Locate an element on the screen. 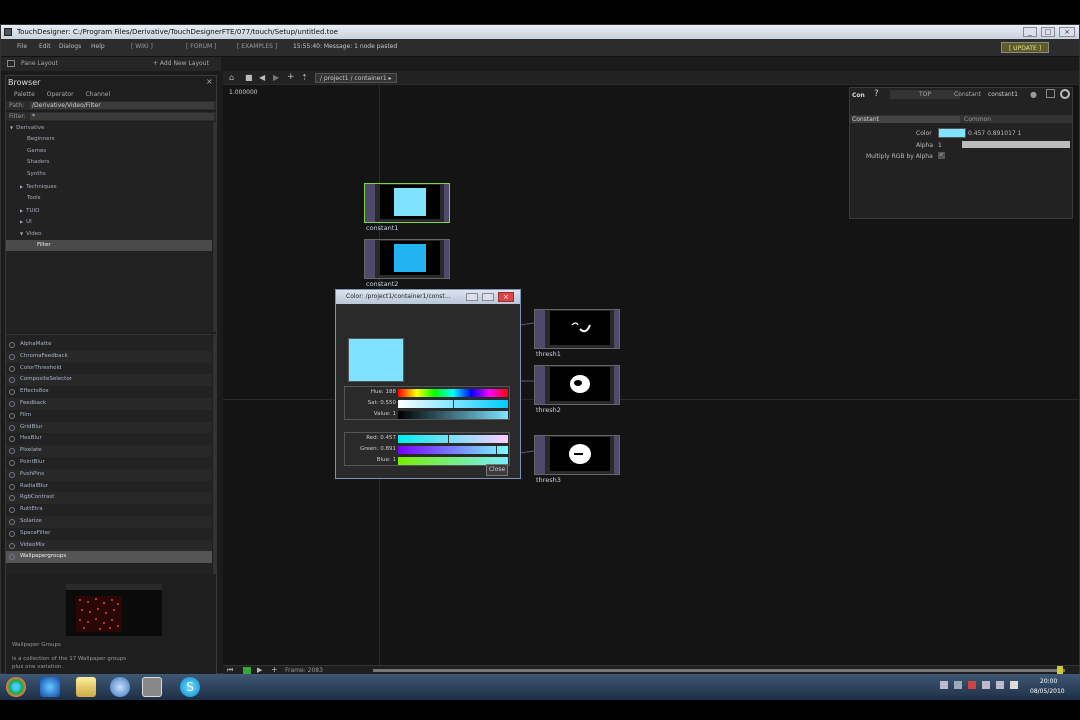 Image resolution: width=1080 pixels, height=720 pixels. tree-item-shaders: Shaders is located at coordinates (109, 162).